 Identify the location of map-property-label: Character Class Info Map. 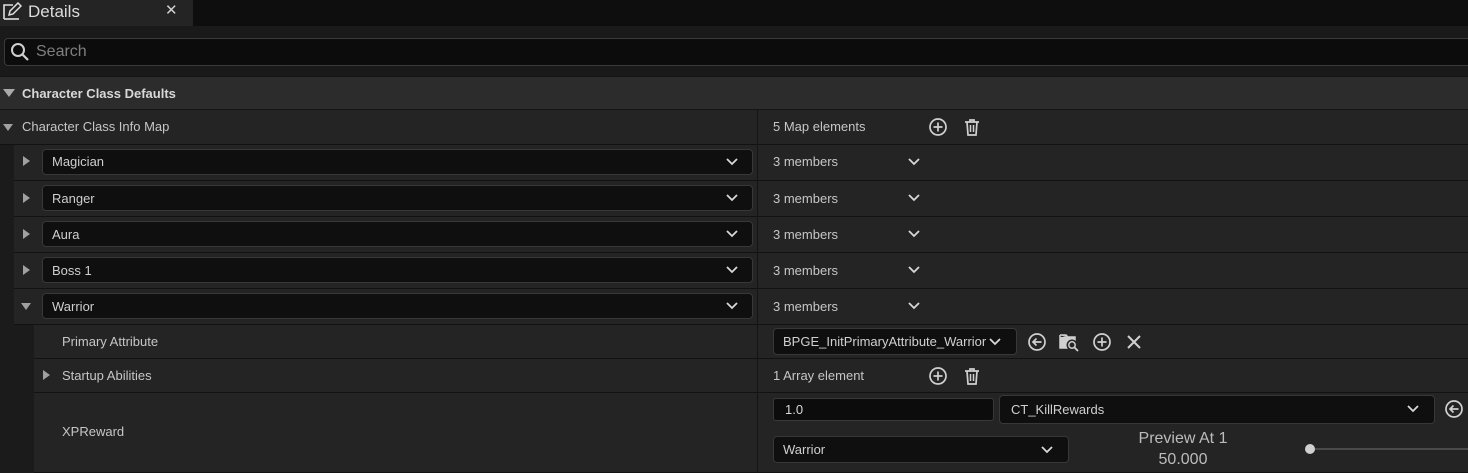
(96, 126).